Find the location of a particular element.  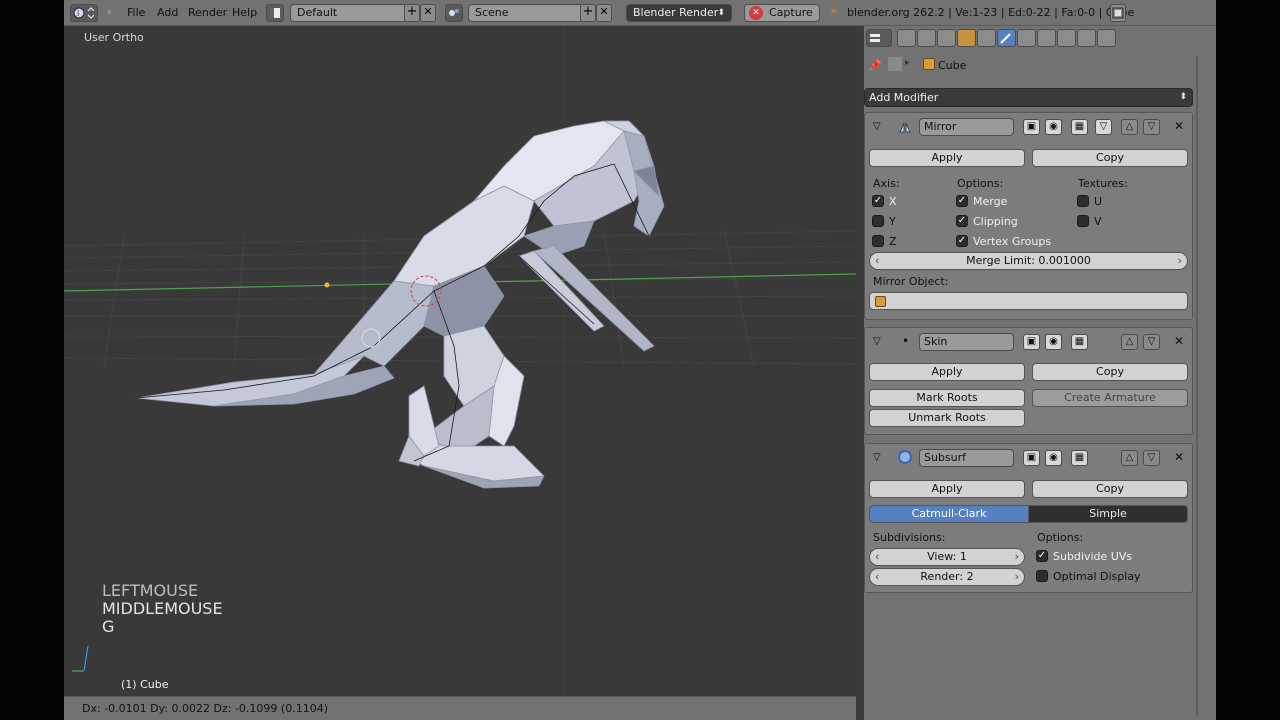

mirror-move-up-icon: △ is located at coordinates (1129, 127).